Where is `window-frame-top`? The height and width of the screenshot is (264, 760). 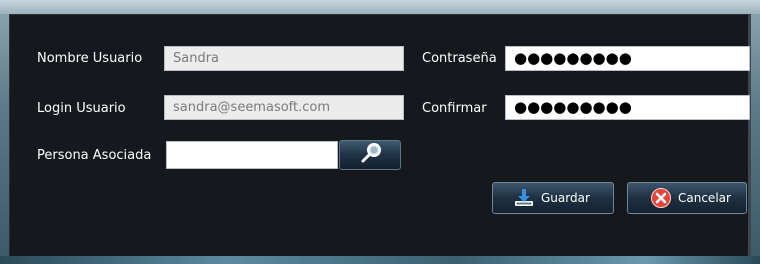 window-frame-top is located at coordinates (380, 7).